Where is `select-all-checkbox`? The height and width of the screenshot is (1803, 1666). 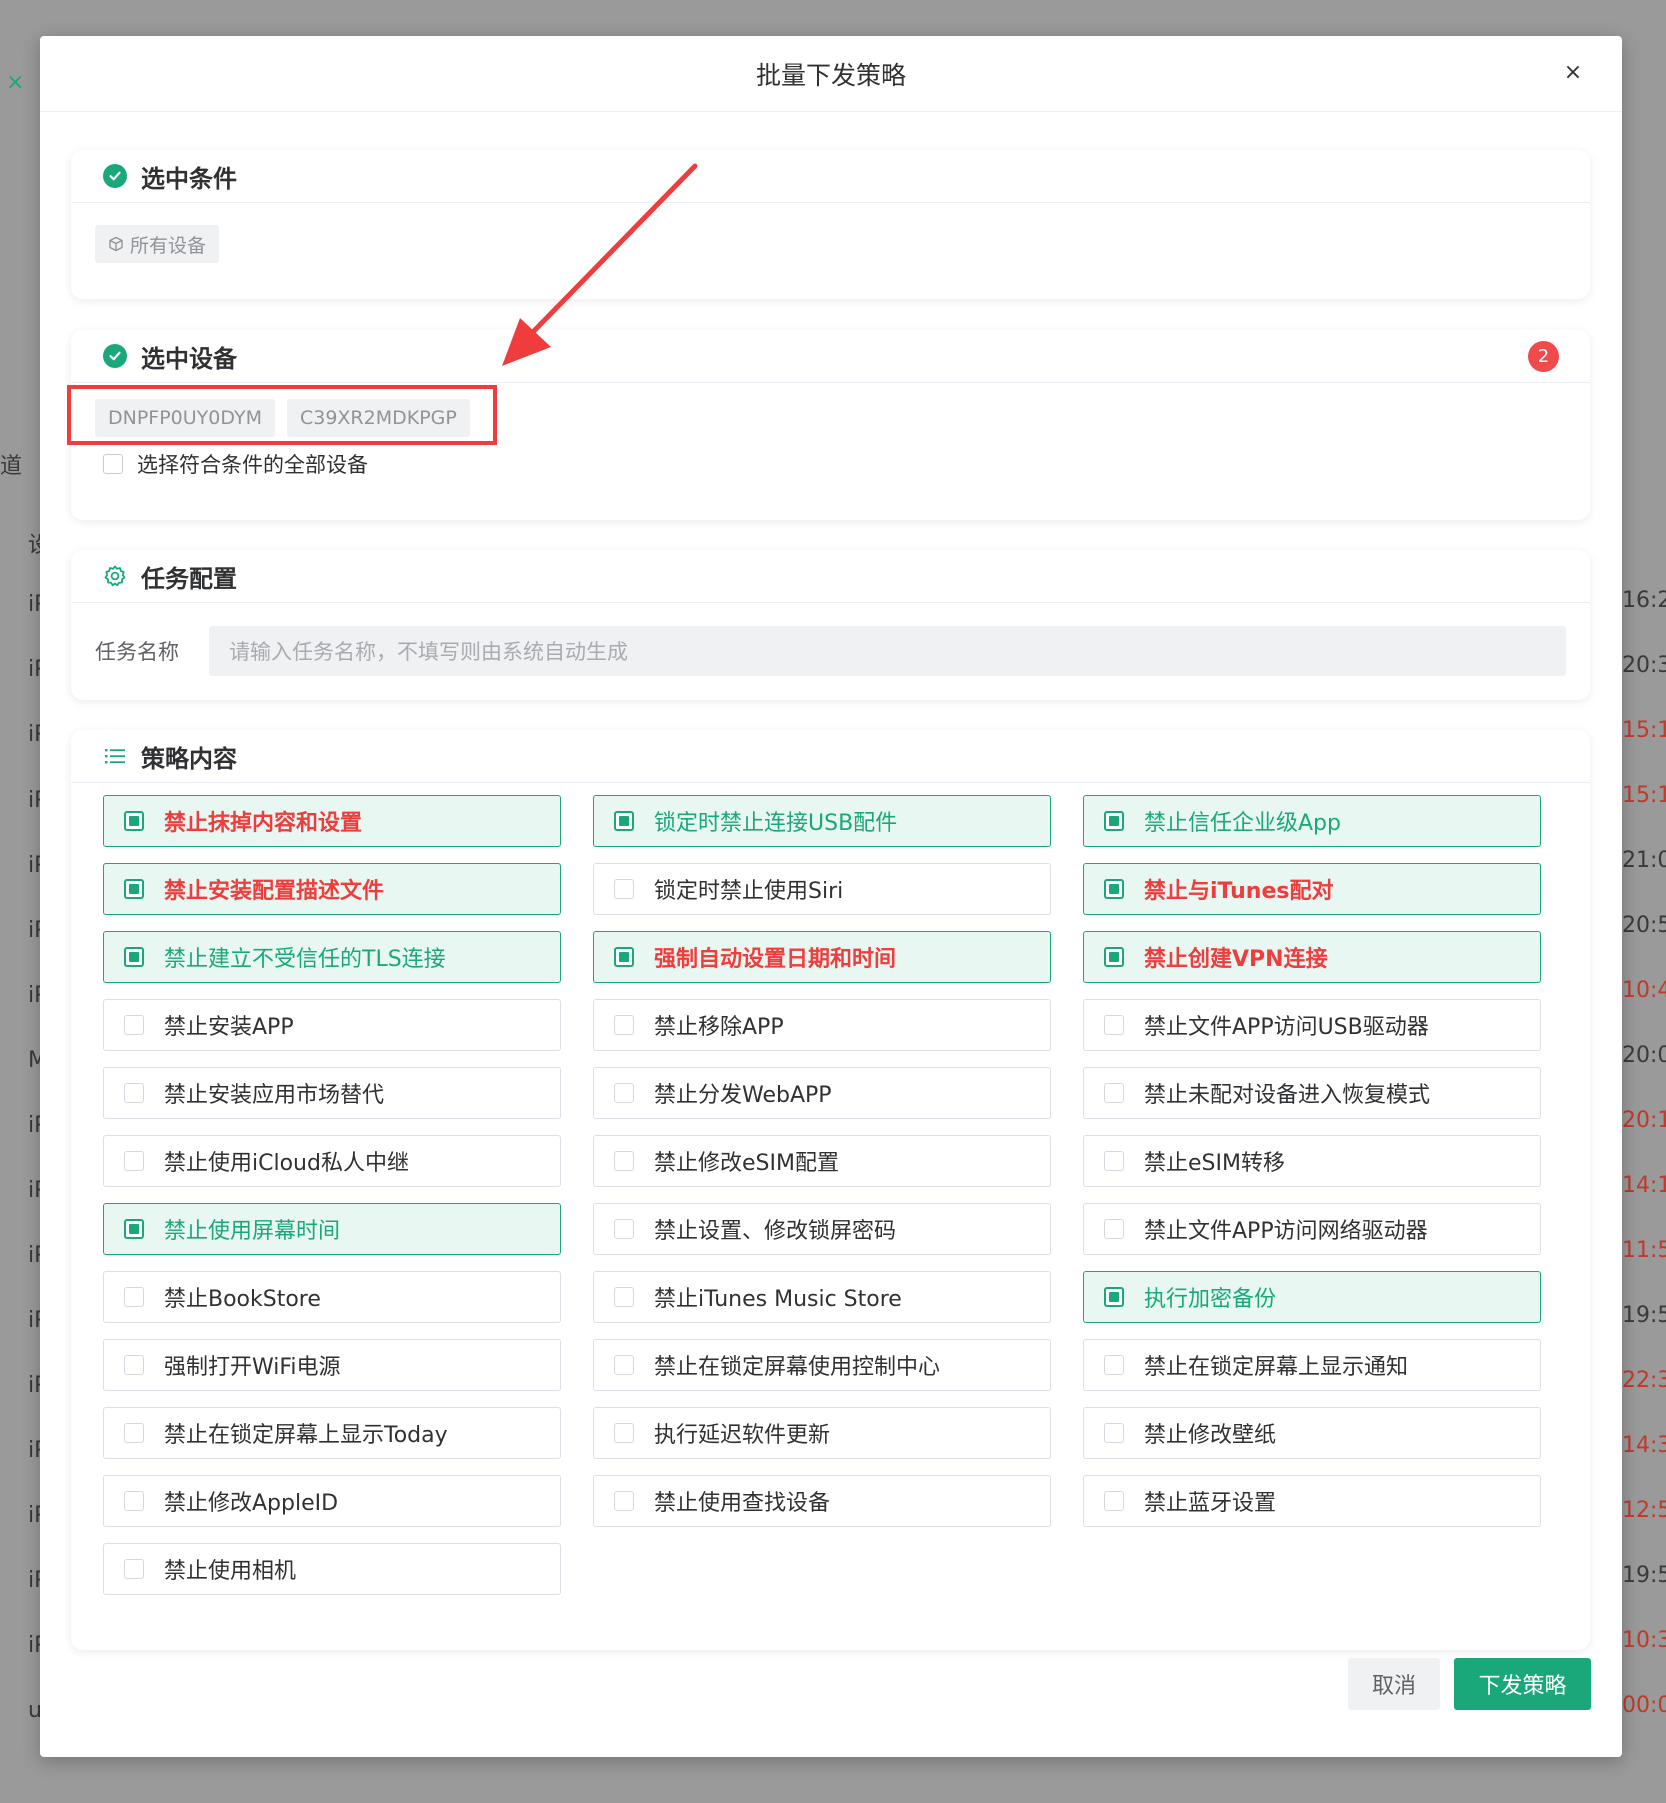
select-all-checkbox is located at coordinates (113, 464).